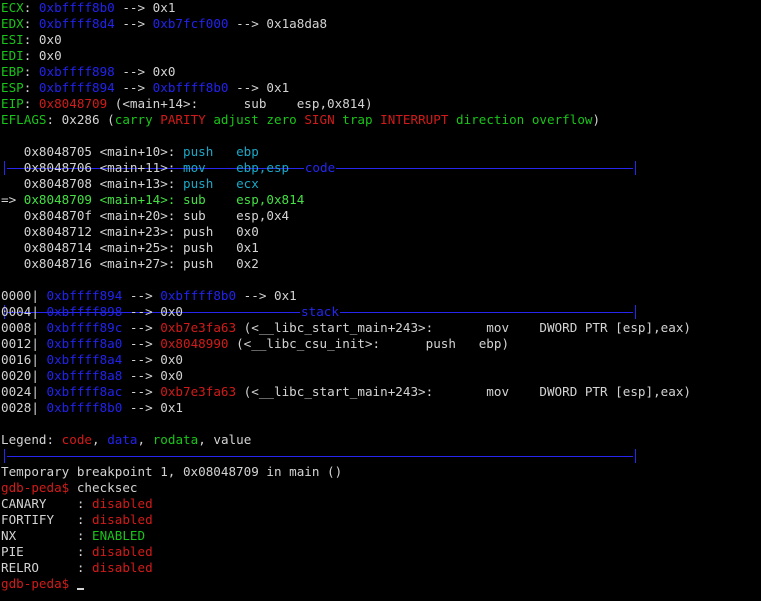  Describe the element at coordinates (141, 263) in the screenshot. I see `code-line: 0x8048716 <main+27>: push 0x2` at that location.